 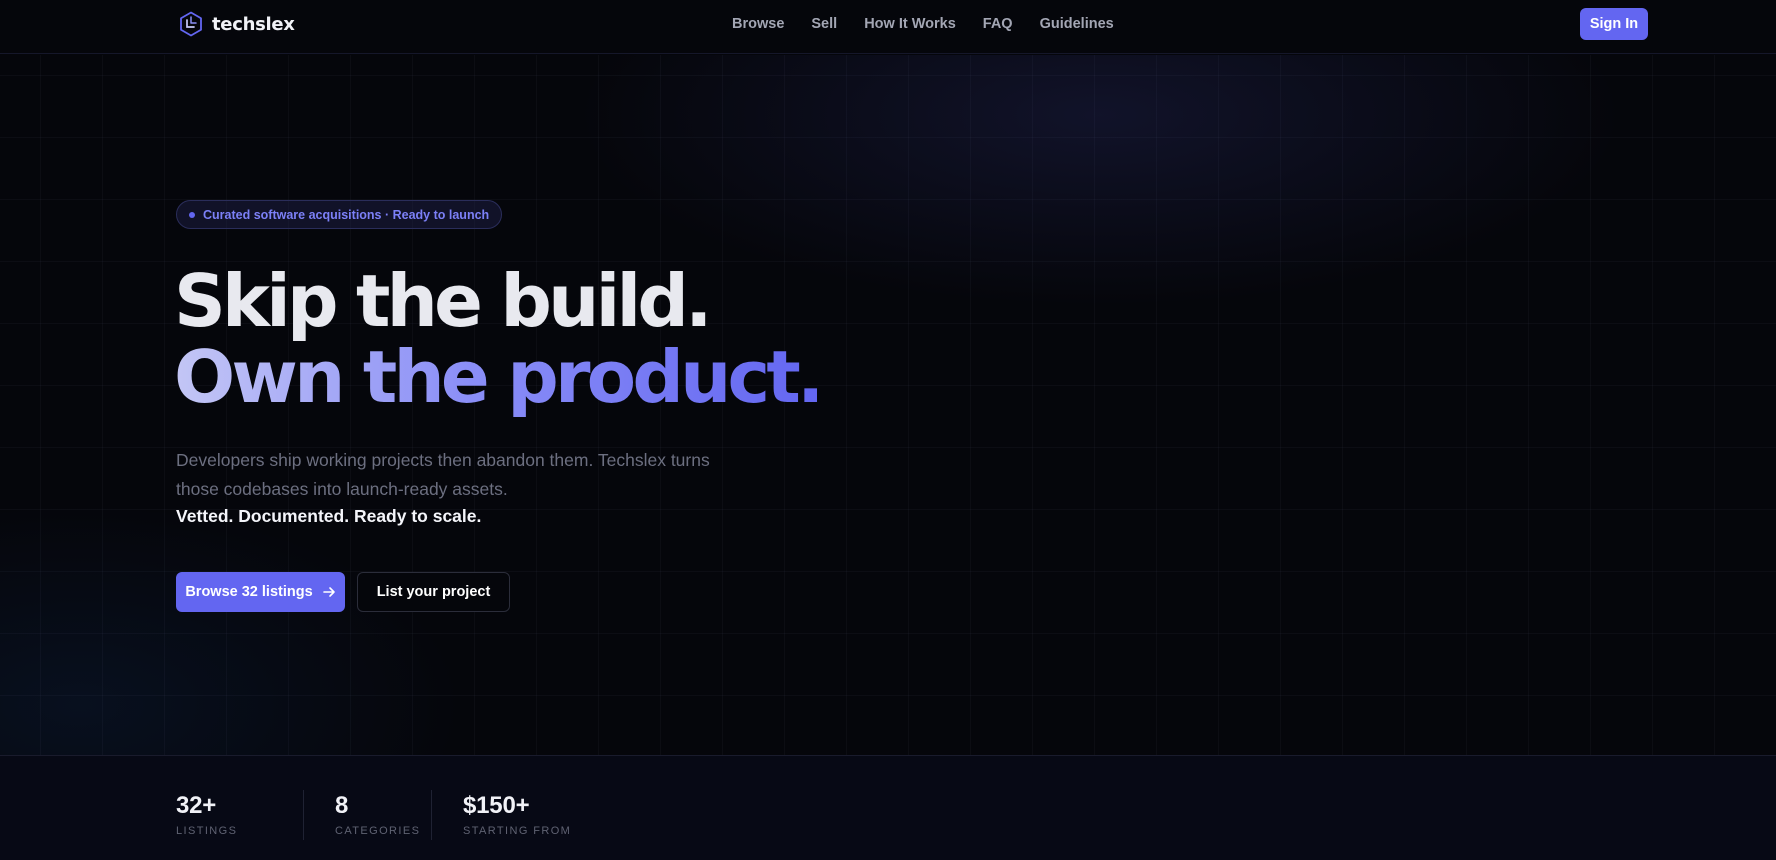 What do you see at coordinates (378, 831) in the screenshot?
I see `stat-label: CATEGORIES` at bounding box center [378, 831].